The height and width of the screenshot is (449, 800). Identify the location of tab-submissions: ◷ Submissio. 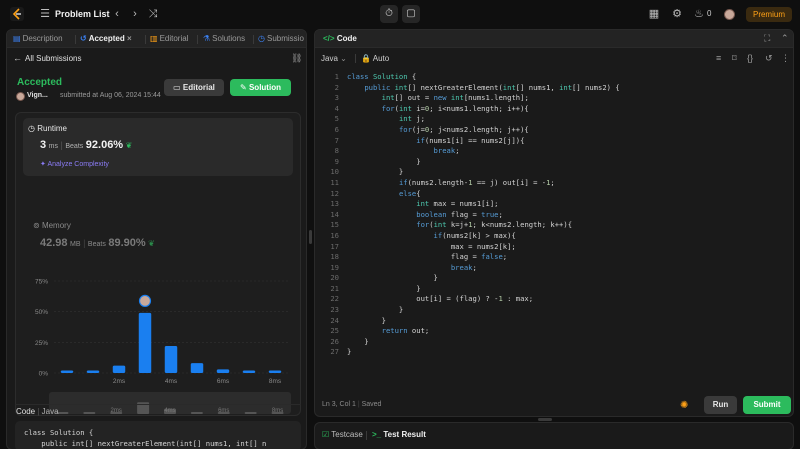
(281, 38).